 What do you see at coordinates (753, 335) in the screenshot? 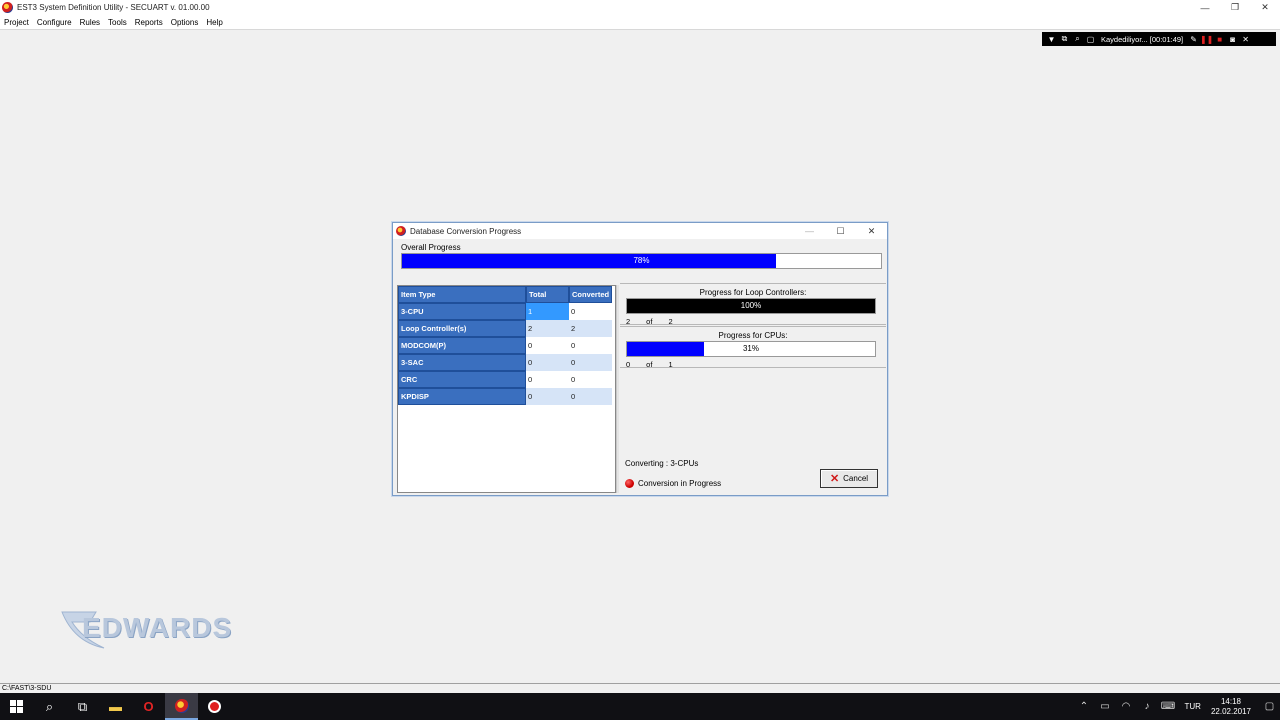
I see `cpu-progress-title: Progress for CPUs:` at bounding box center [753, 335].